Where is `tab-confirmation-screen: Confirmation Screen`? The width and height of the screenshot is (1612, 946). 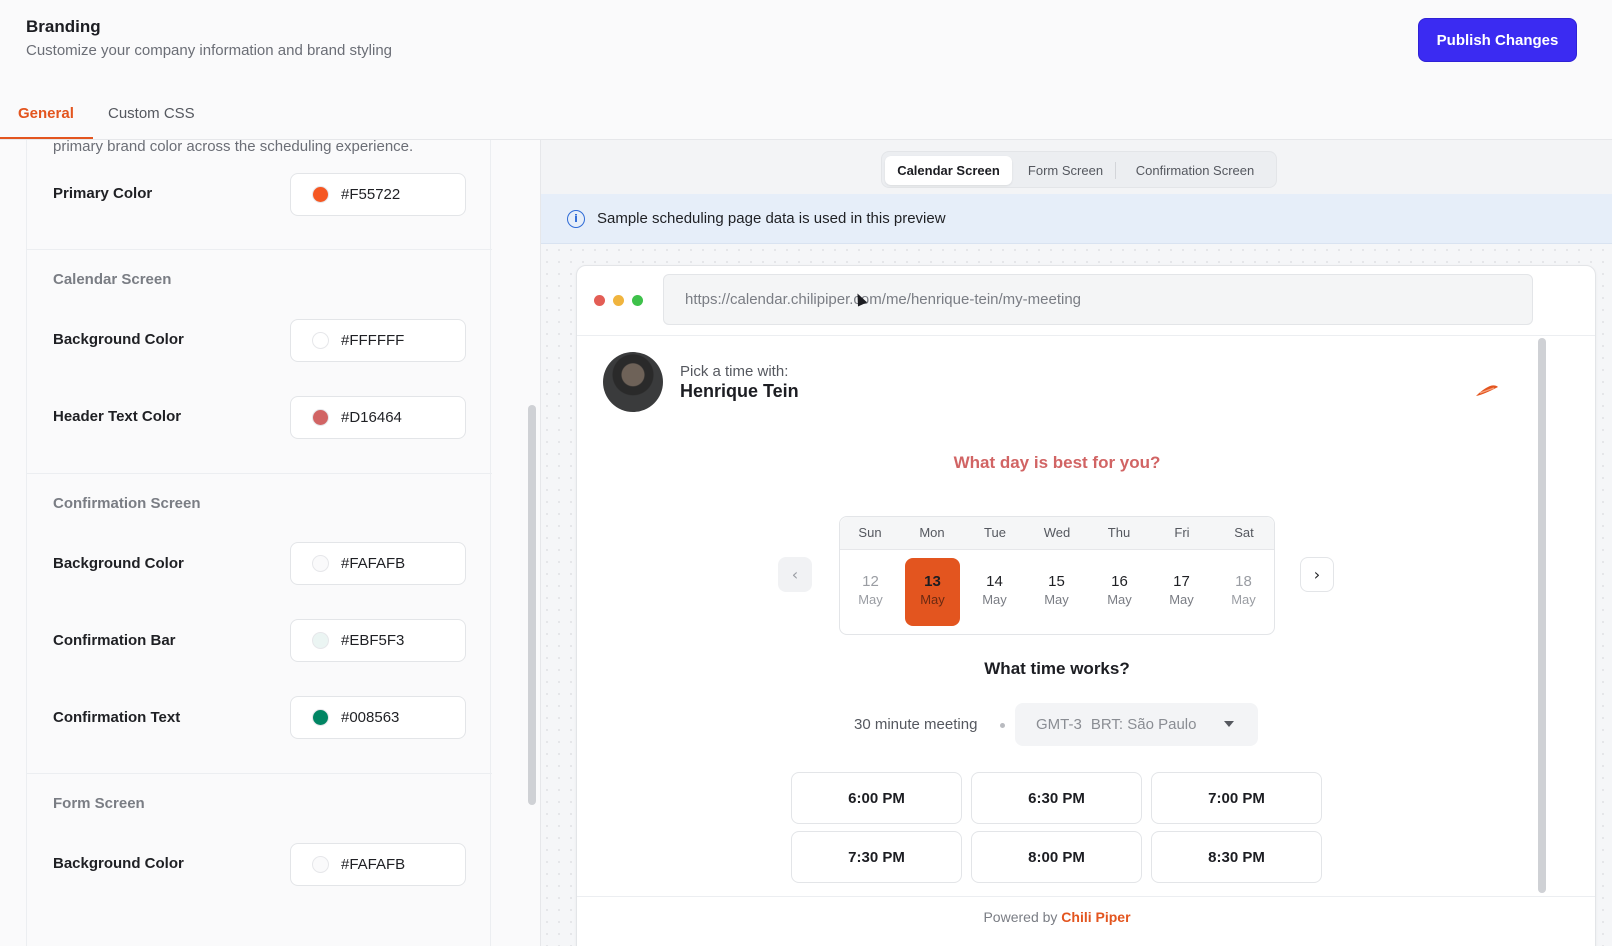 tab-confirmation-screen: Confirmation Screen is located at coordinates (1195, 170).